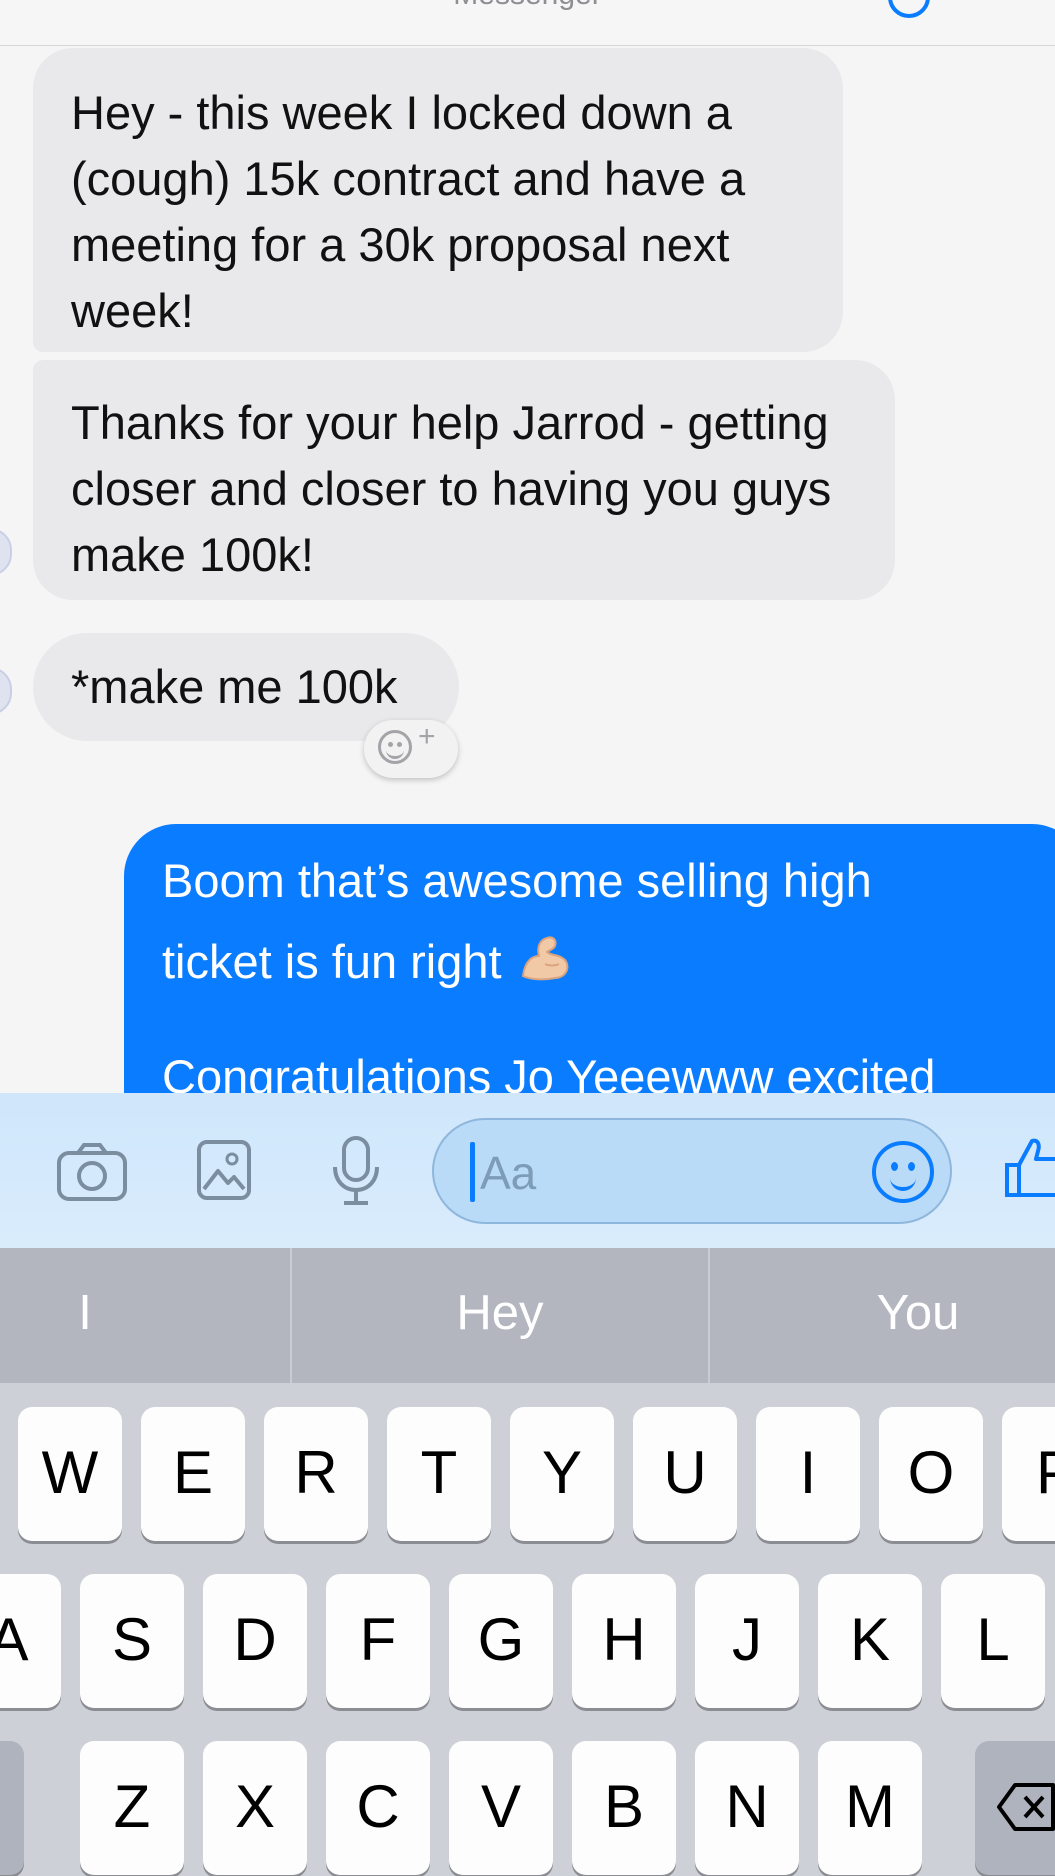 The width and height of the screenshot is (1055, 1876). Describe the element at coordinates (903, 1182) in the screenshot. I see `emoji-mouth` at that location.